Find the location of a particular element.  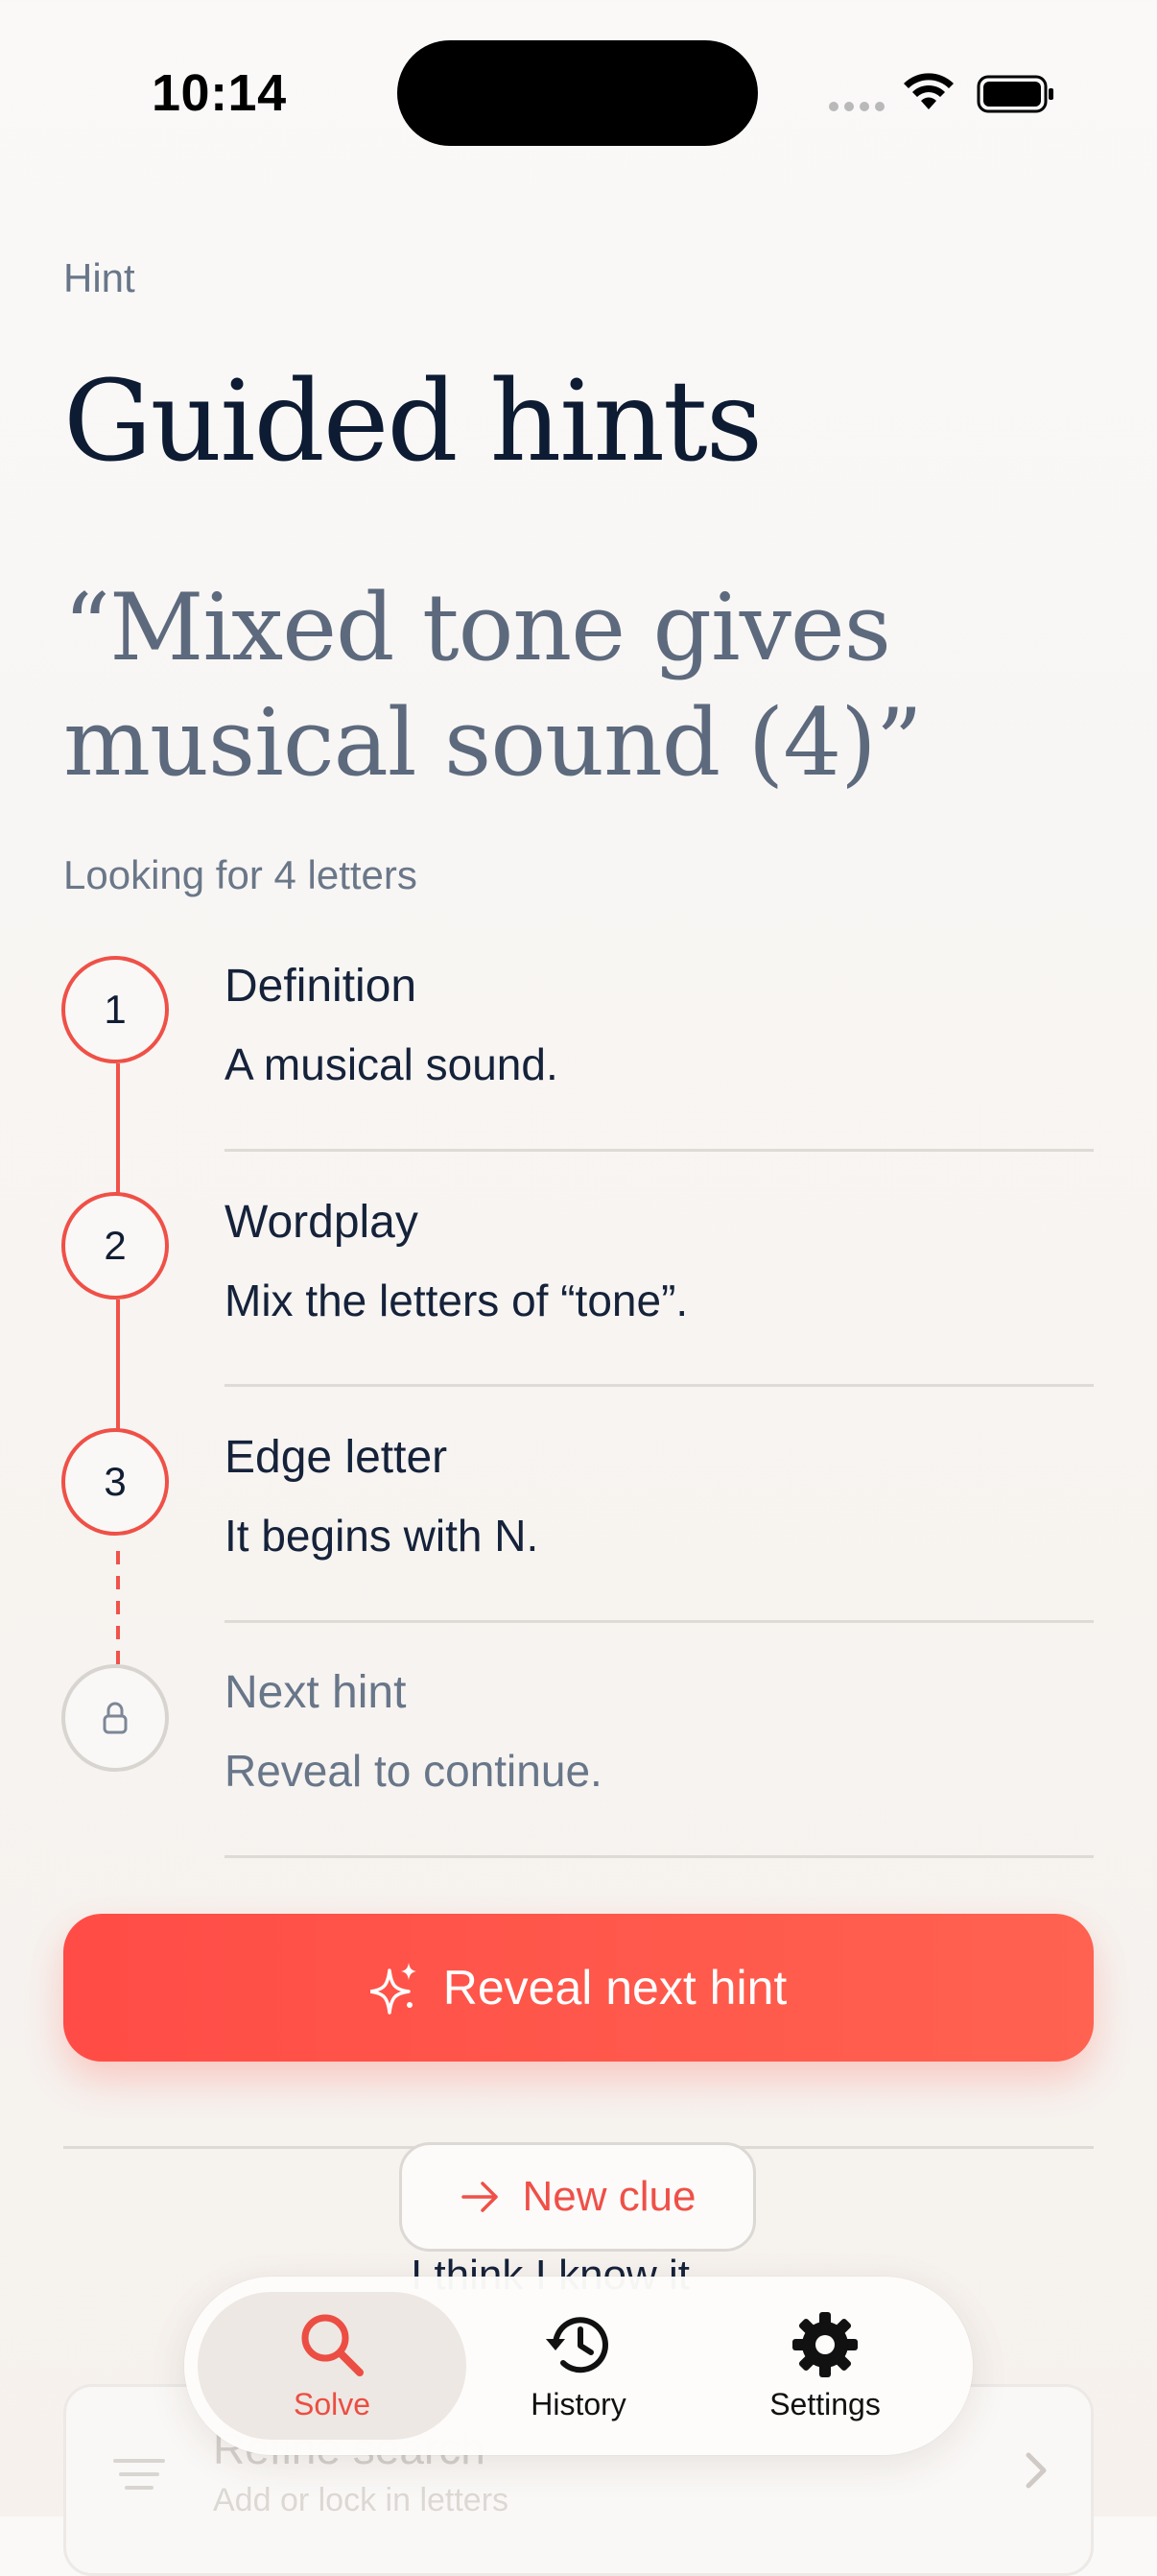

timeline-connector-pending is located at coordinates (118, 1608).